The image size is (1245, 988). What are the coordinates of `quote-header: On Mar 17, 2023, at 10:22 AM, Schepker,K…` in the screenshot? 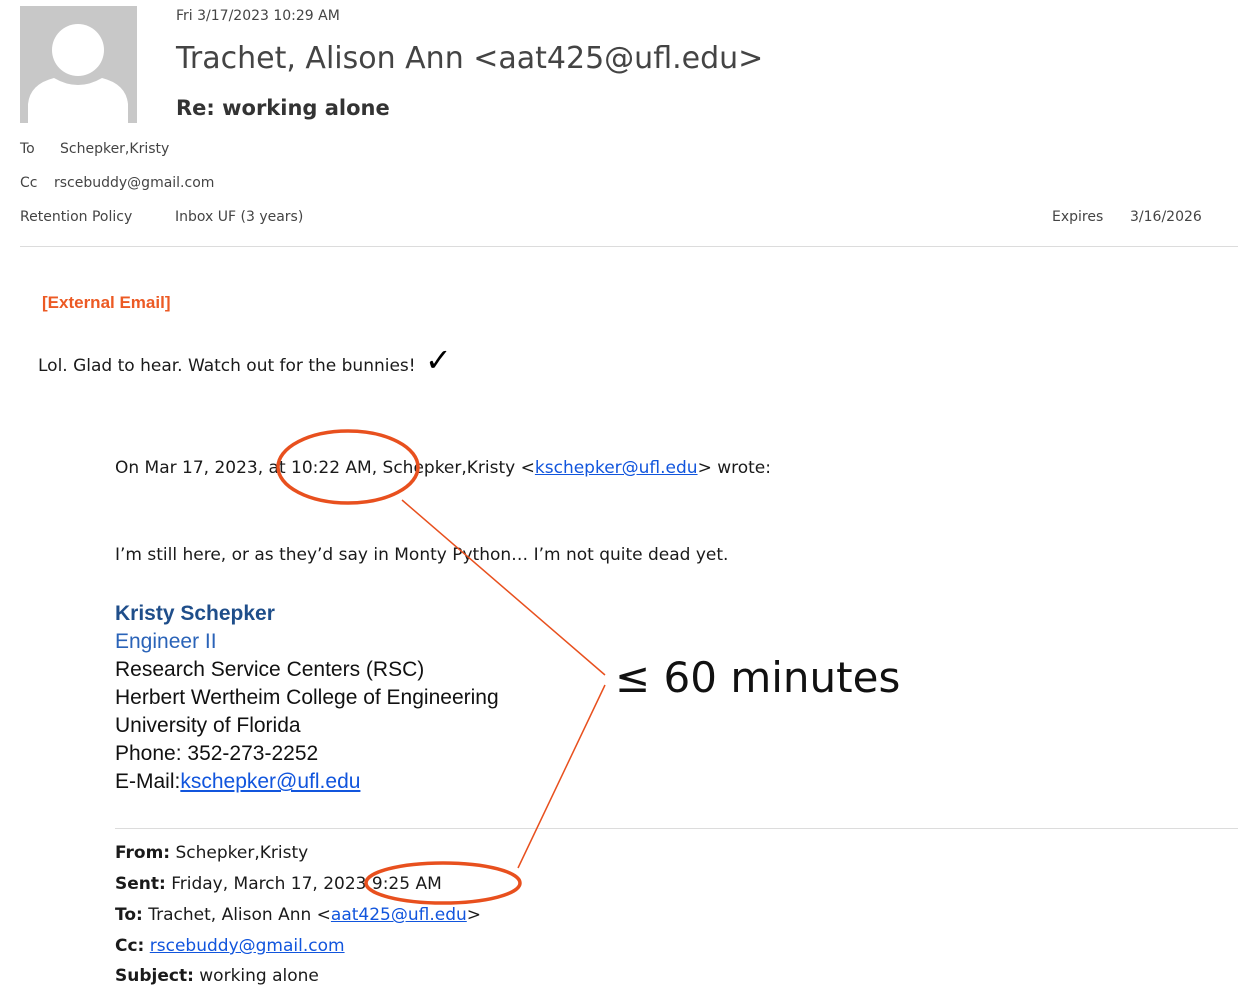 It's located at (443, 468).